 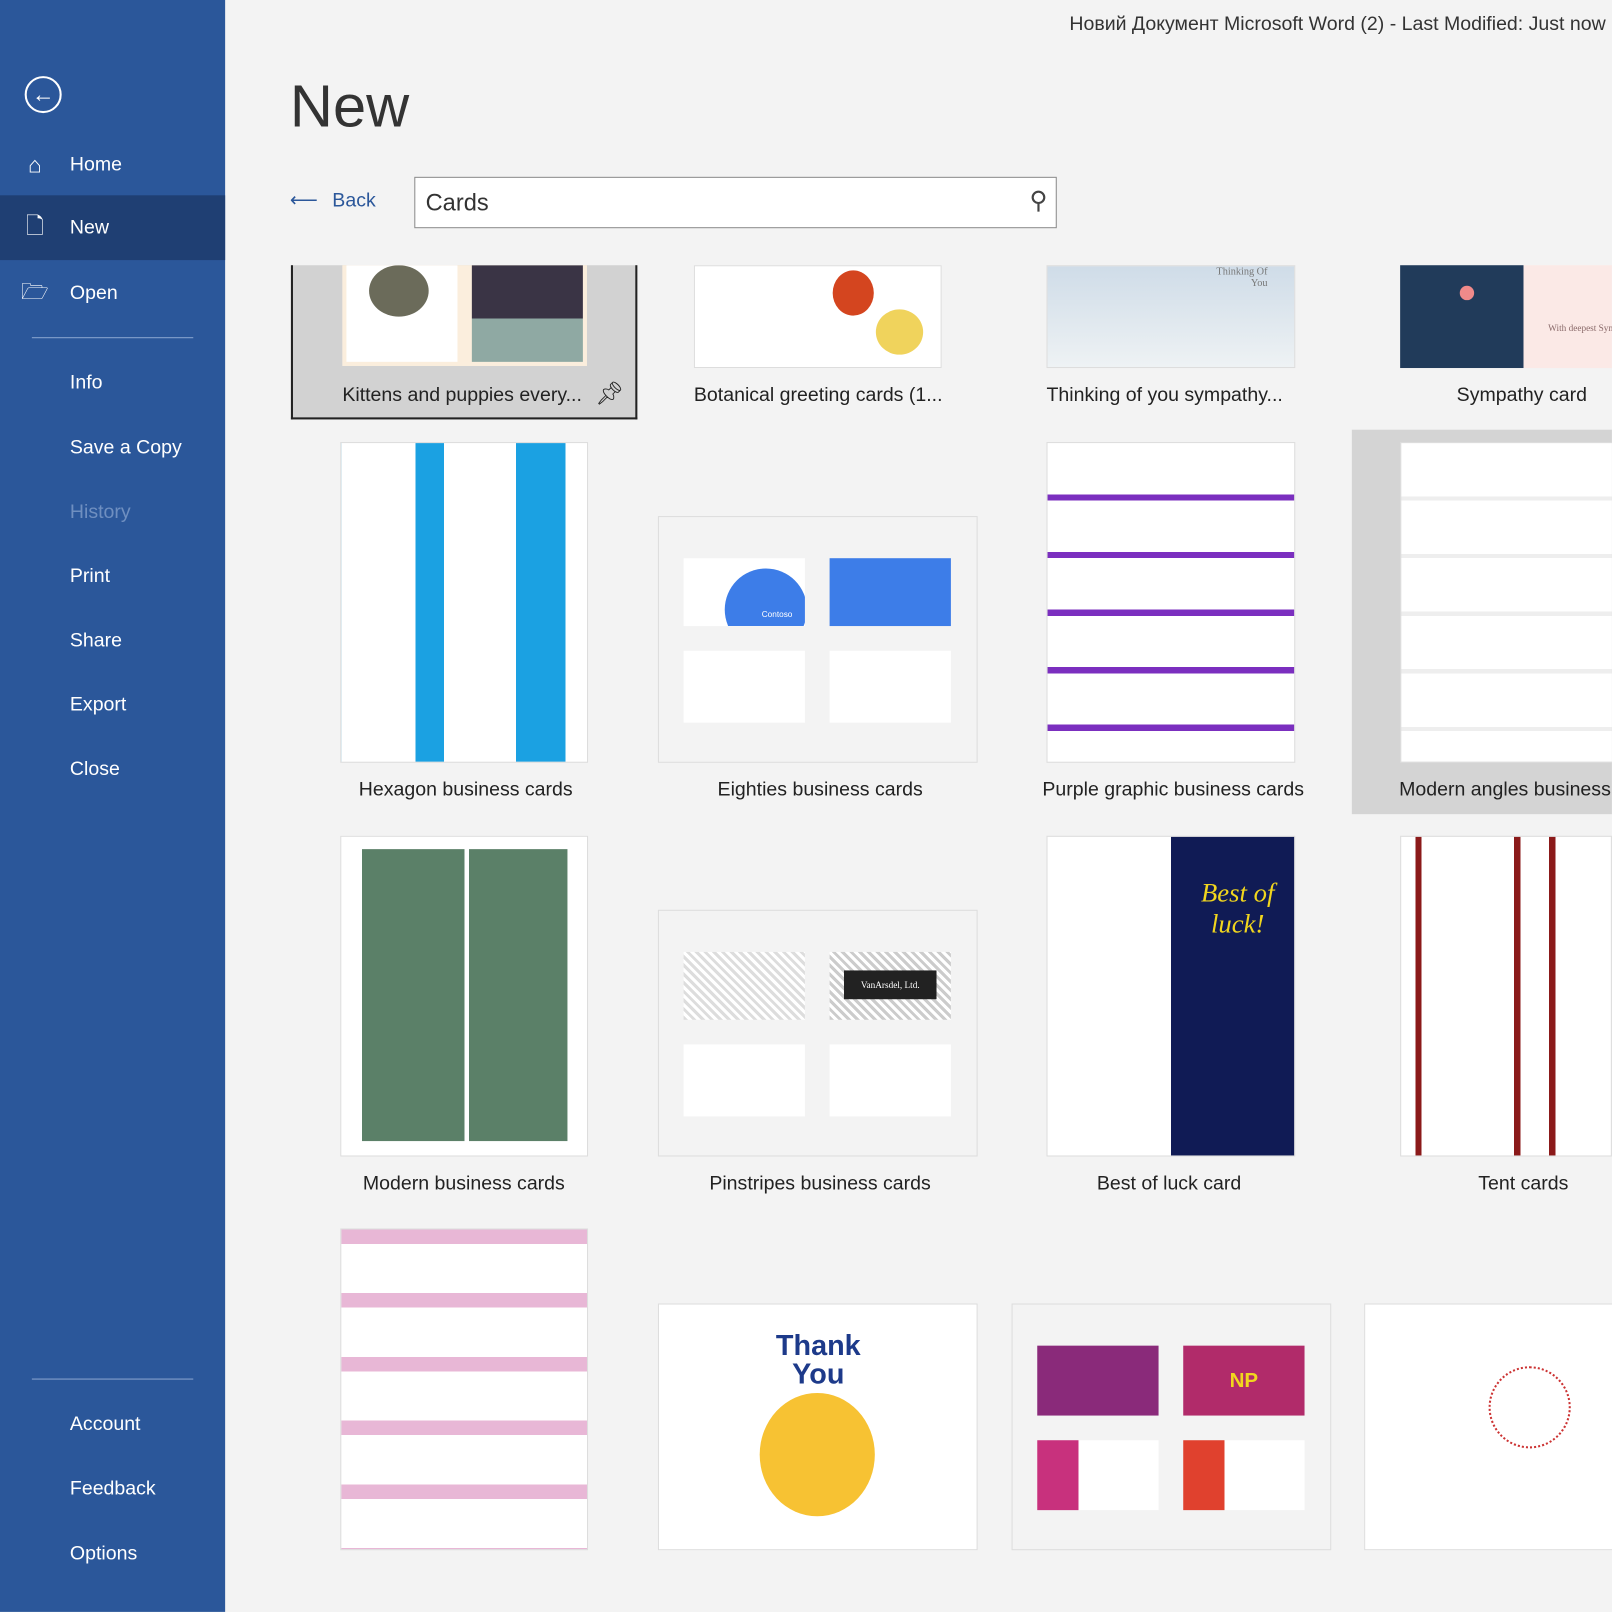 I want to click on template-label: Best of luck card, so click(x=1169, y=1183).